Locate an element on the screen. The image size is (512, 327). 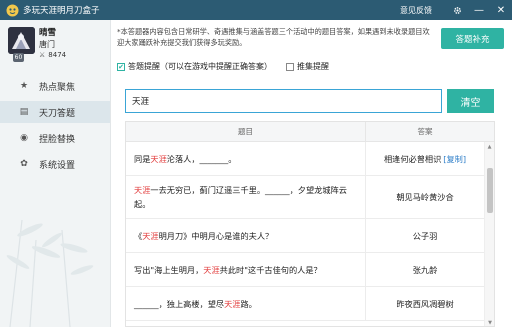
answer-text: 昨夜西风凋碧树 is located at coordinates (425, 303).